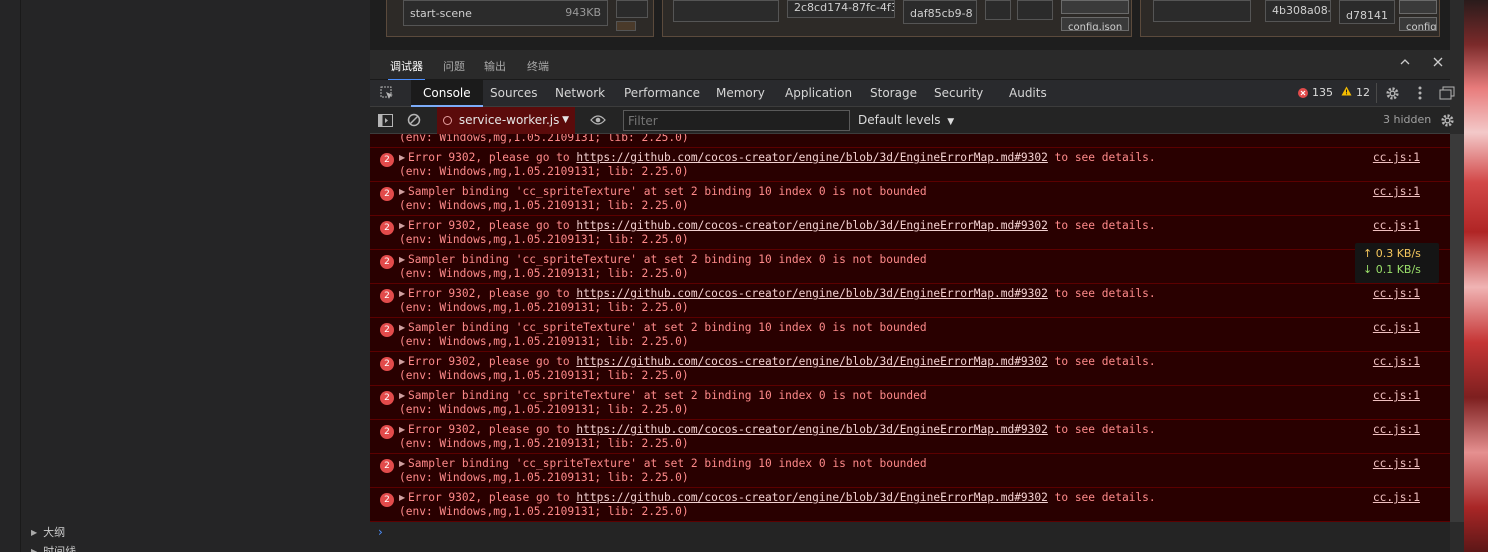 The image size is (1488, 552). Describe the element at coordinates (1334, 92) in the screenshot. I see `issue-counter: 135 12` at that location.